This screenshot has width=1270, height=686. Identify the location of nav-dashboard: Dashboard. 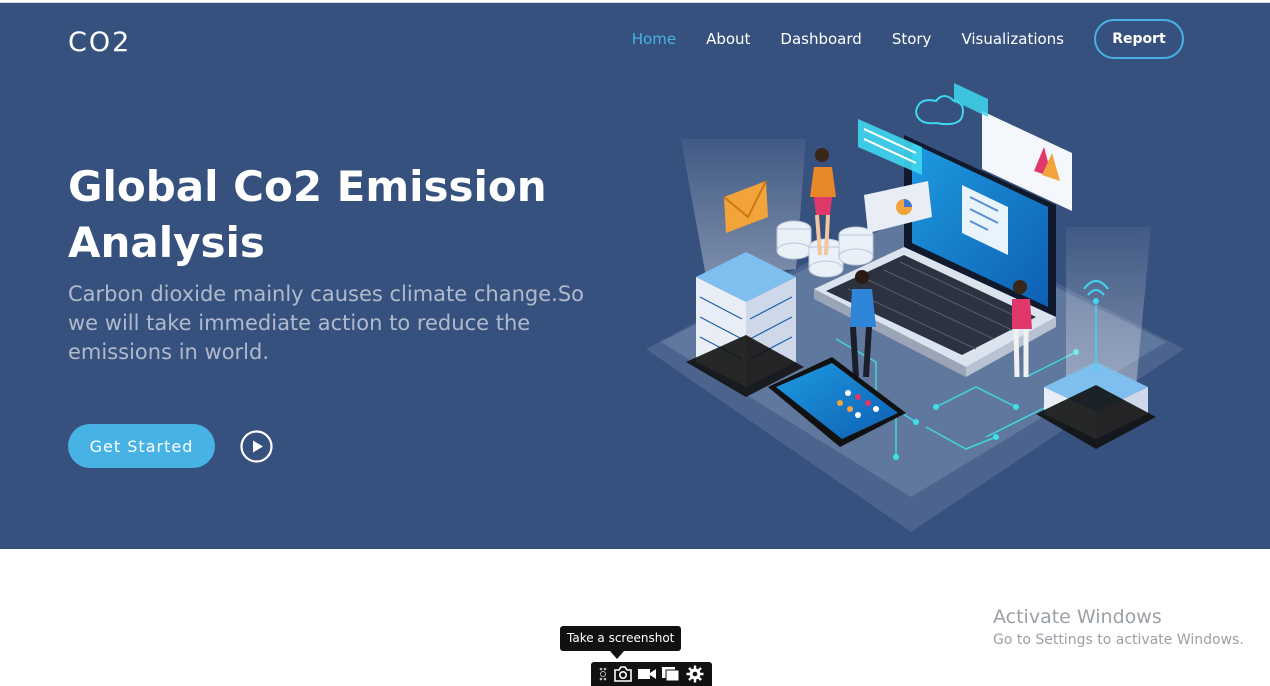
(820, 39).